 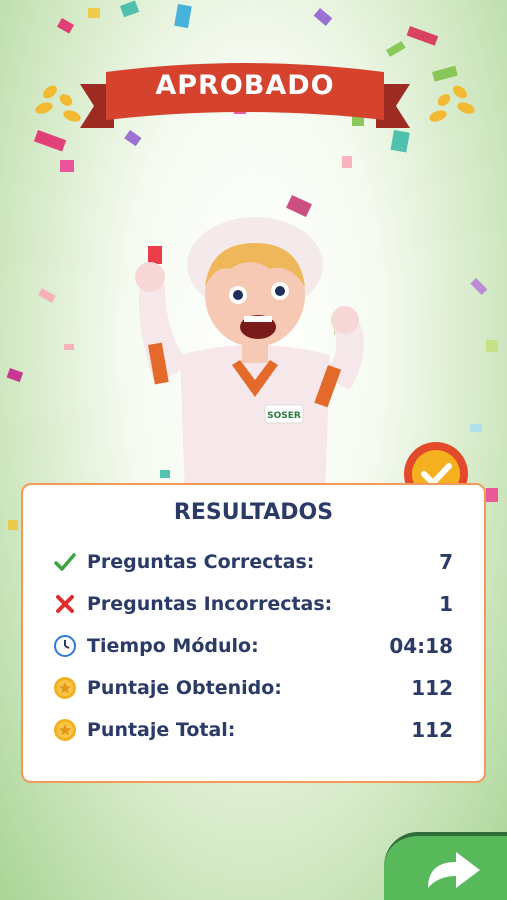 What do you see at coordinates (452, 103) in the screenshot?
I see `laurel-right-icon` at bounding box center [452, 103].